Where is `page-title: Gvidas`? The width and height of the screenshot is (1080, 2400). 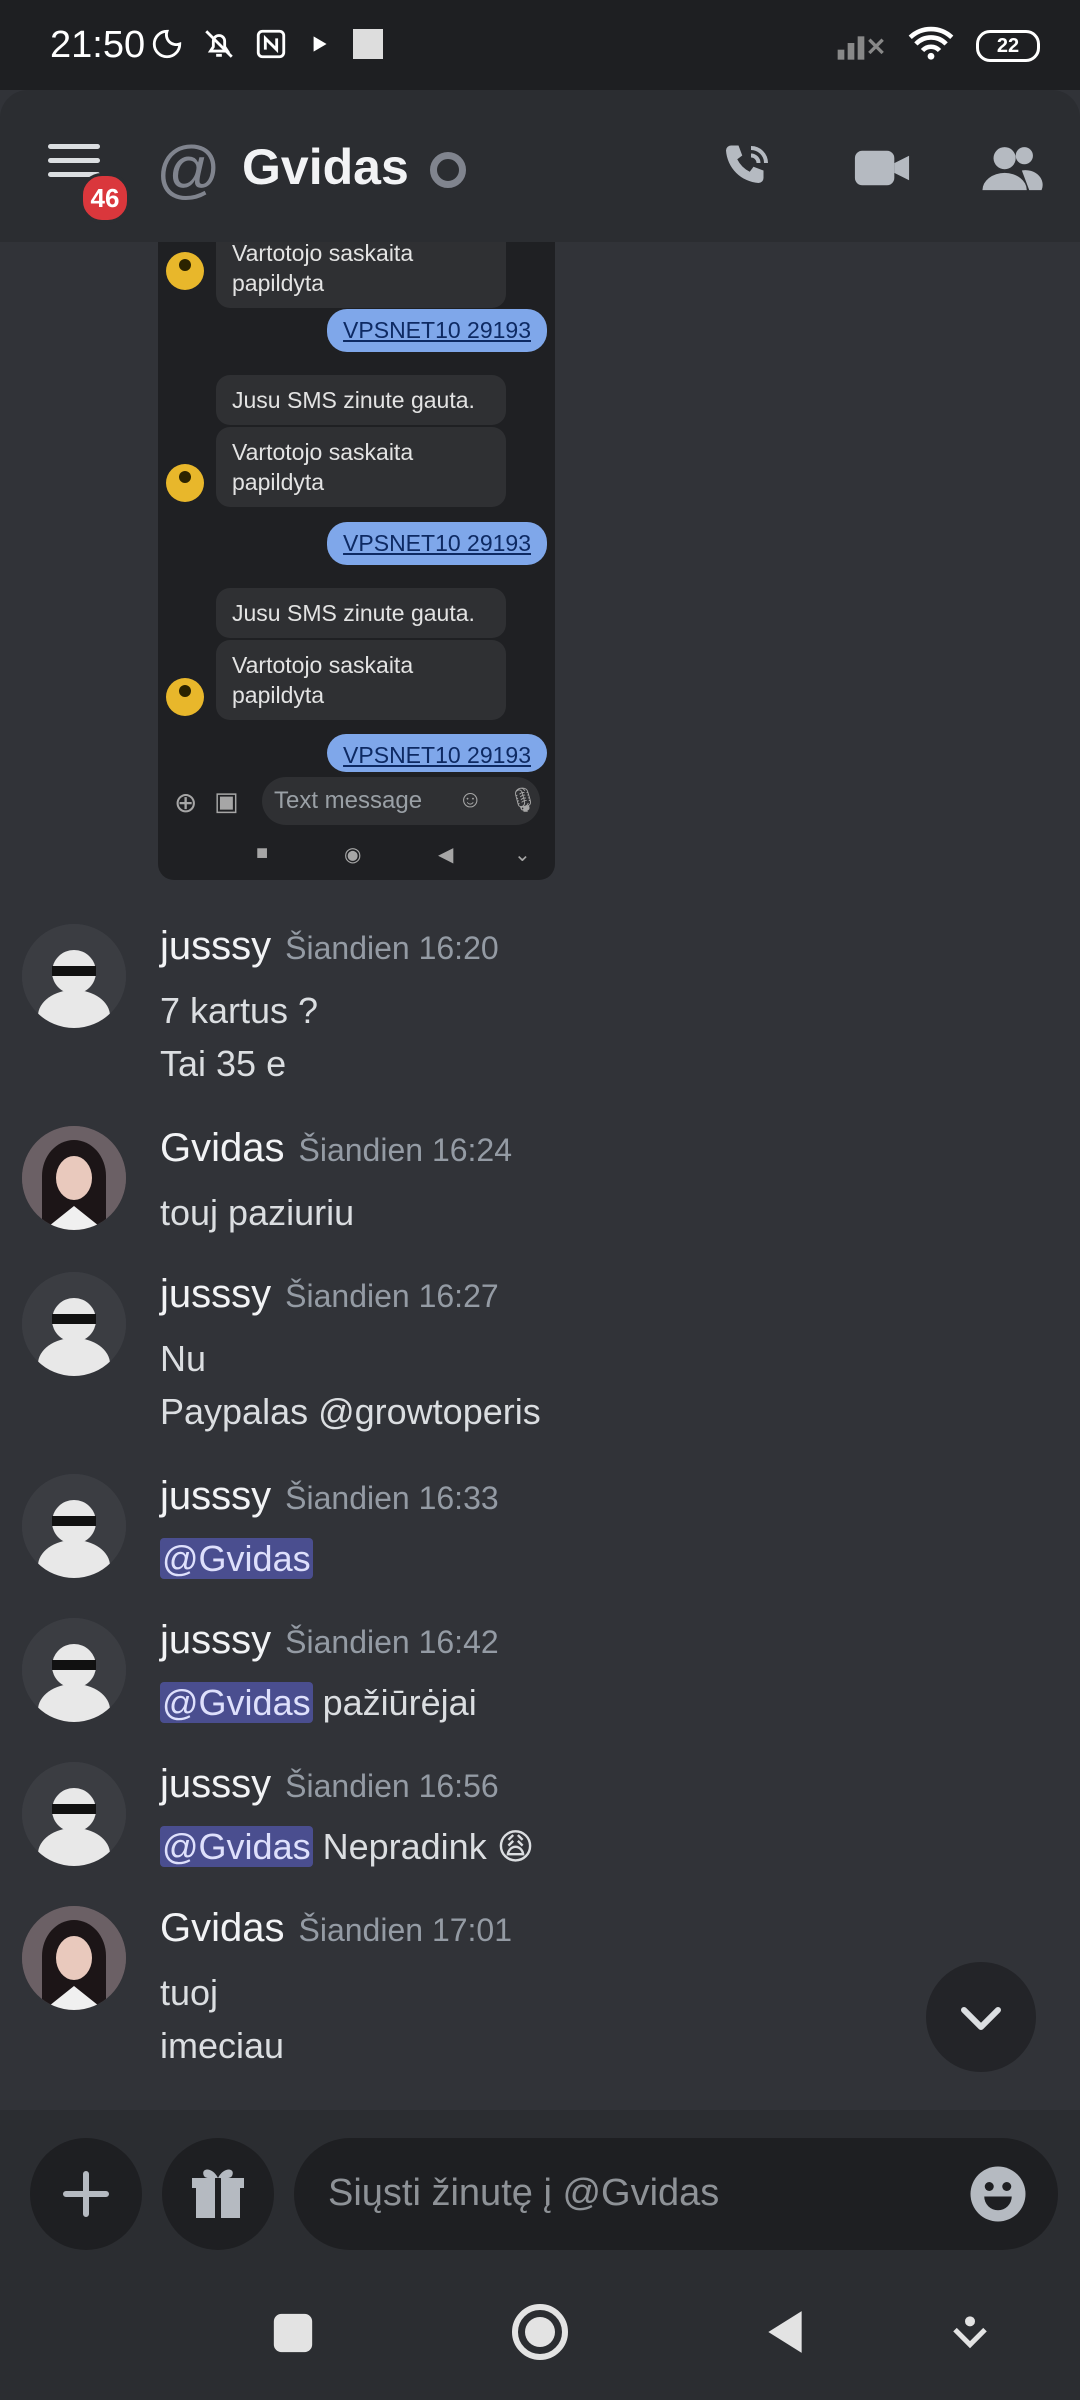
page-title: Gvidas is located at coordinates (325, 167).